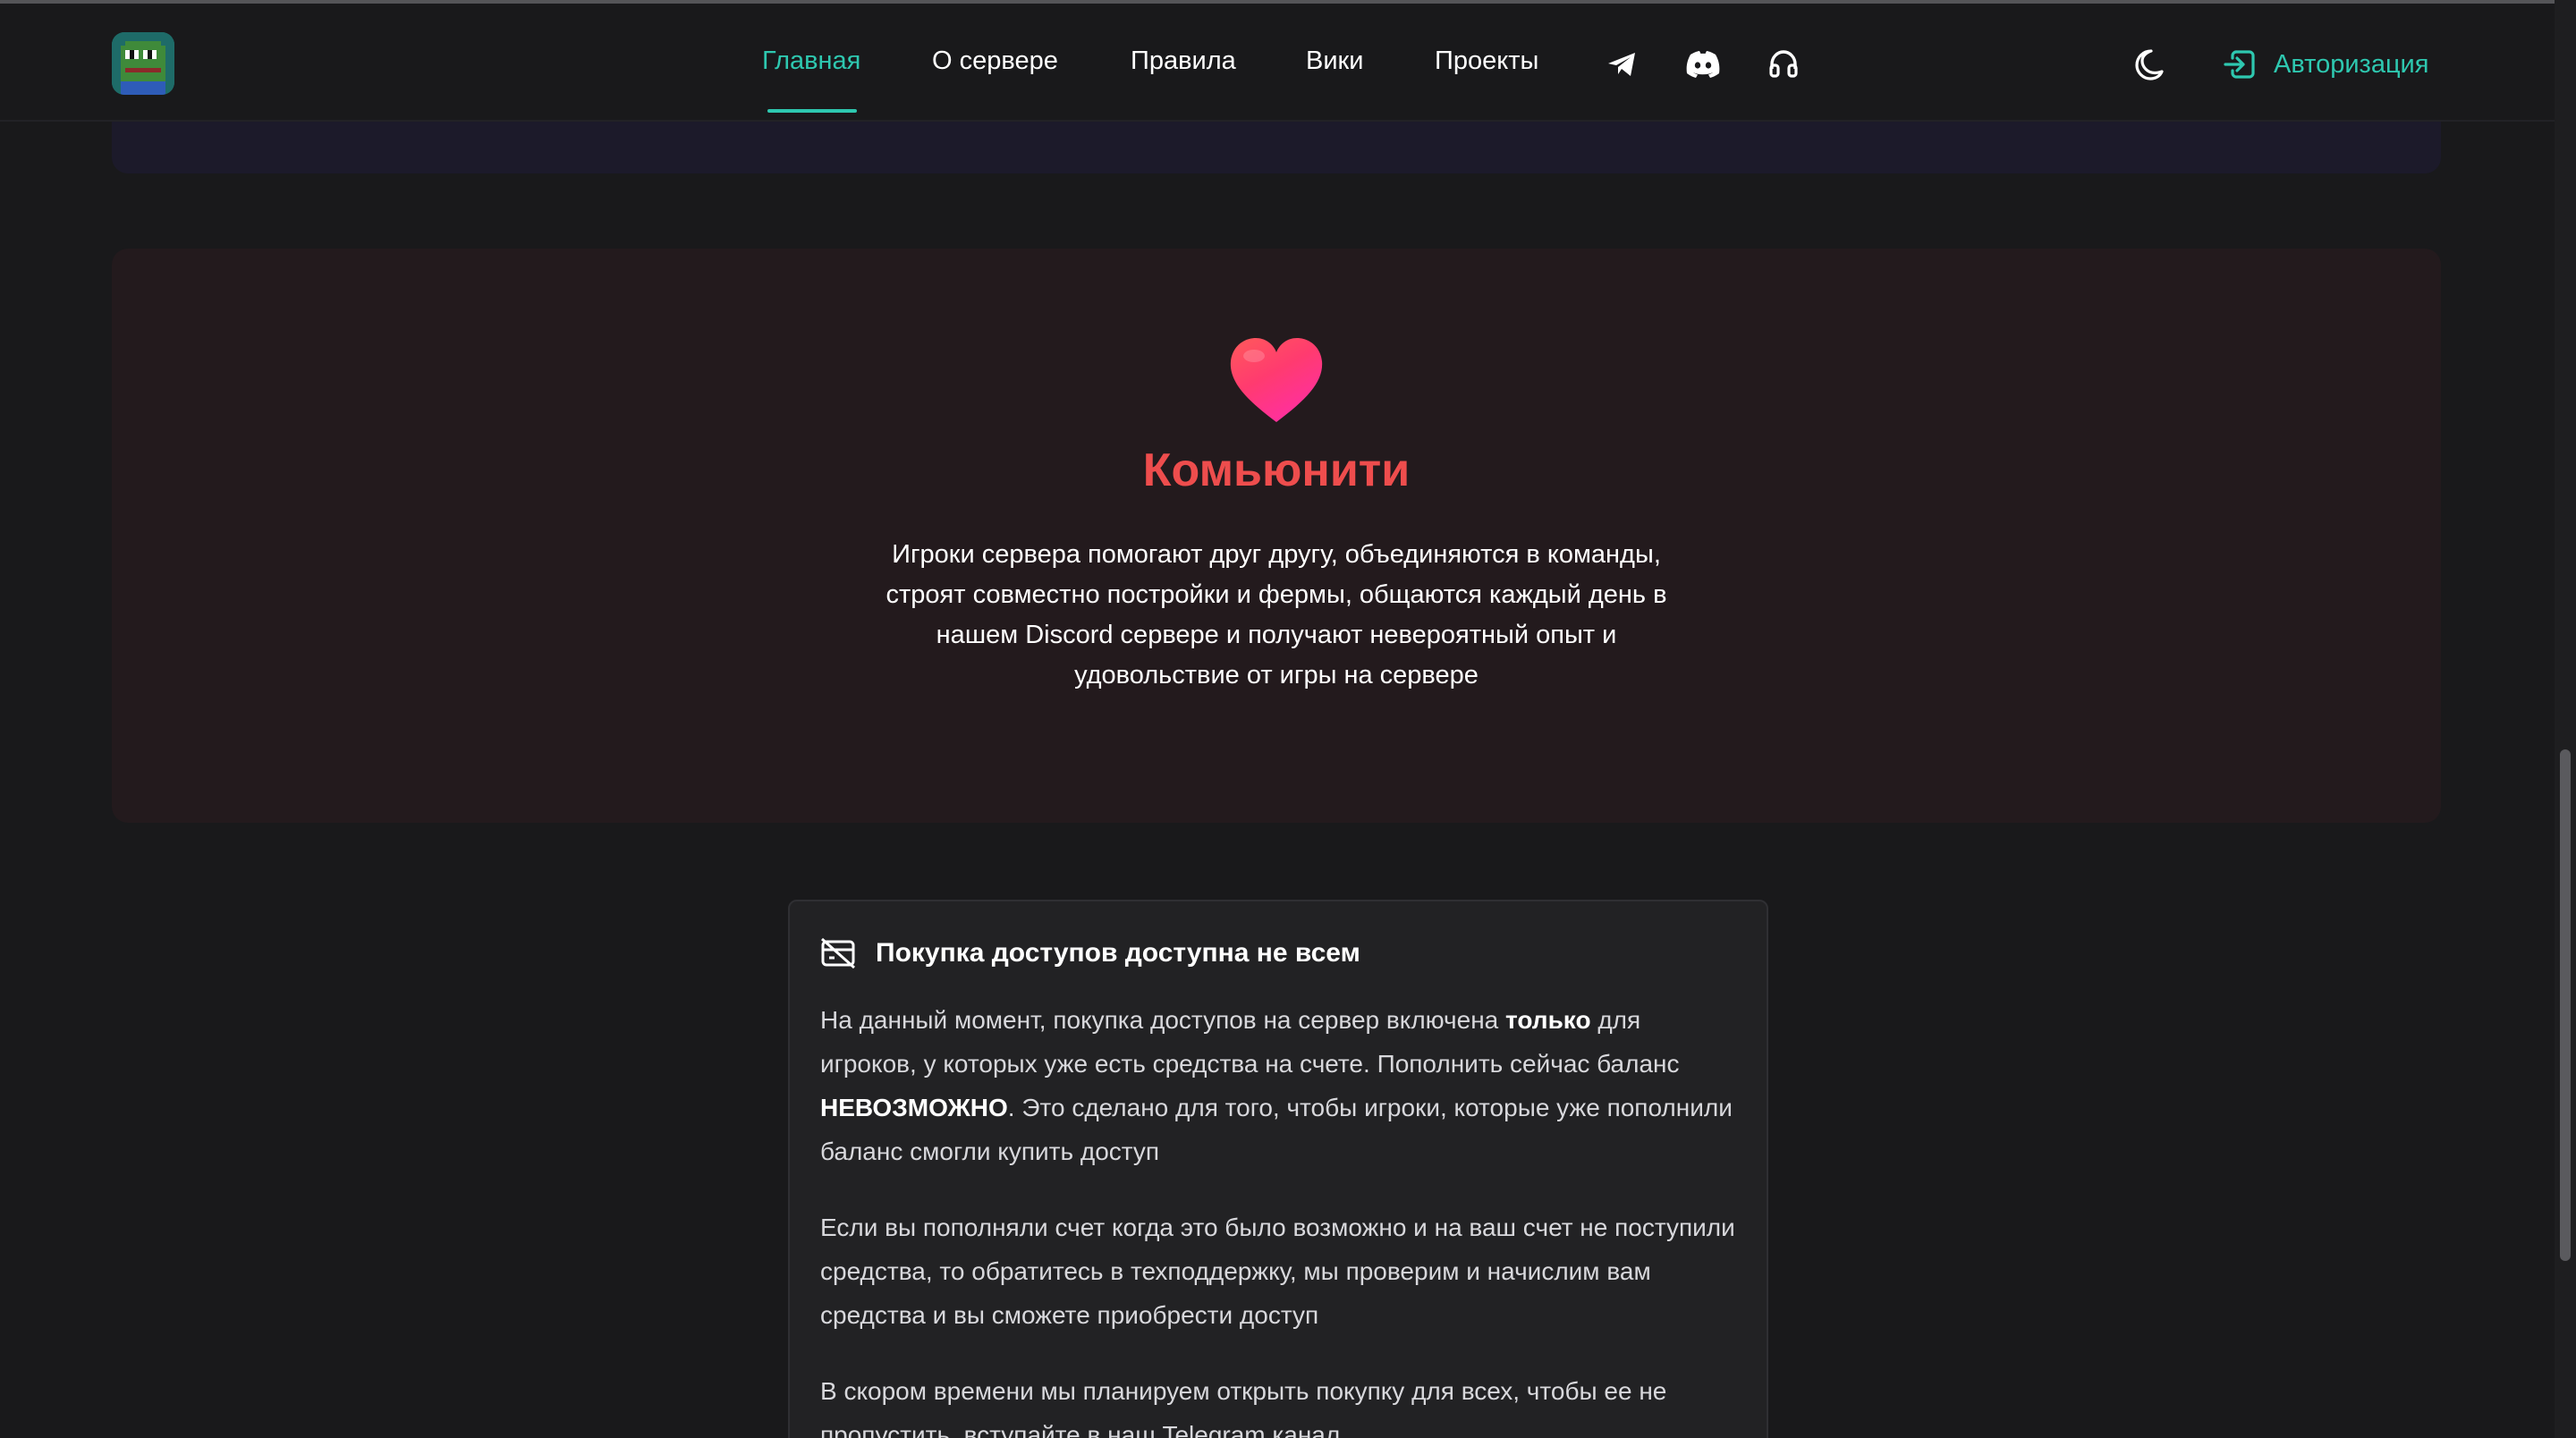 The width and height of the screenshot is (2576, 1438). I want to click on login-button: Авторизация, so click(2325, 64).